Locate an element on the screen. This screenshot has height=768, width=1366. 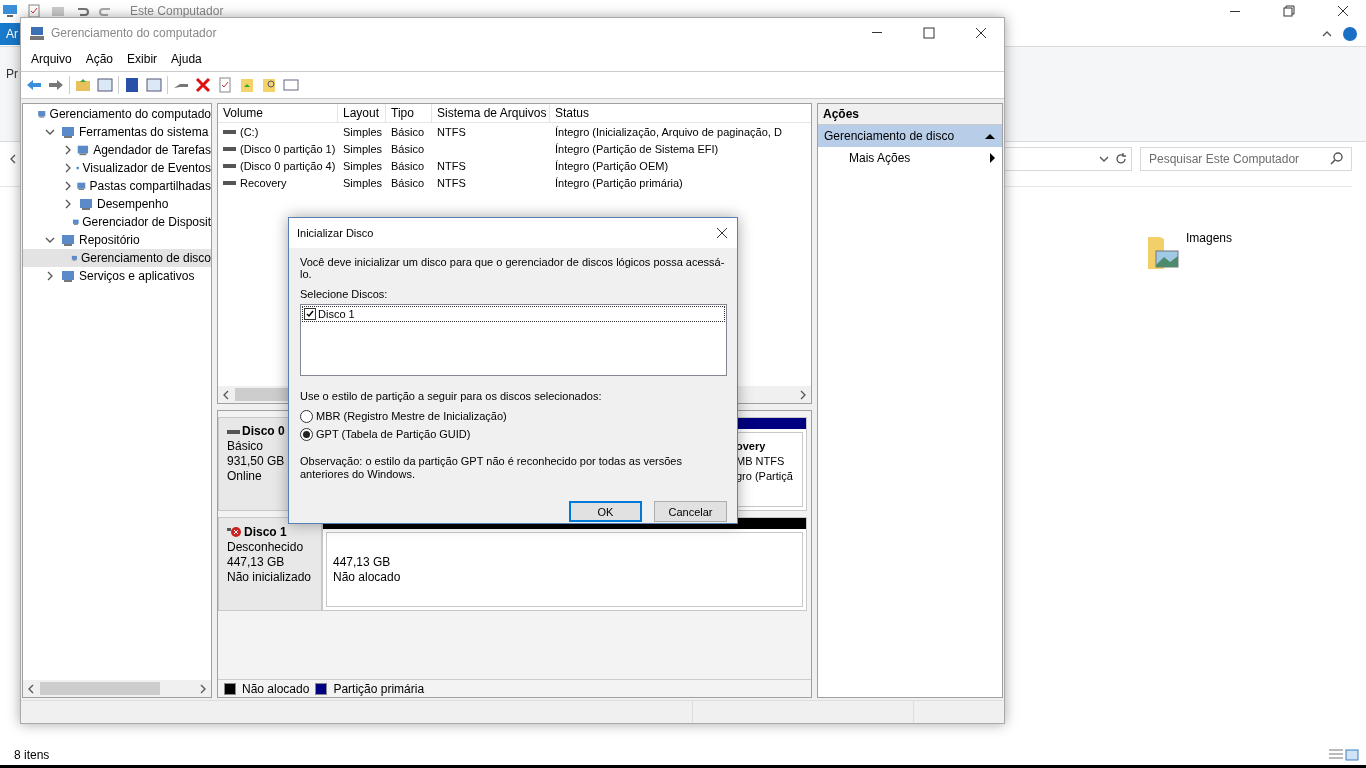
partition-block: 447,13 GB Não alocado is located at coordinates (564, 564).